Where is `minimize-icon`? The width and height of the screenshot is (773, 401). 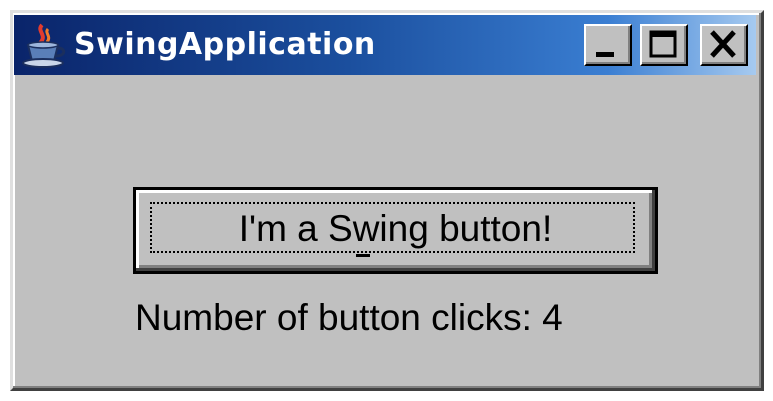 minimize-icon is located at coordinates (605, 54).